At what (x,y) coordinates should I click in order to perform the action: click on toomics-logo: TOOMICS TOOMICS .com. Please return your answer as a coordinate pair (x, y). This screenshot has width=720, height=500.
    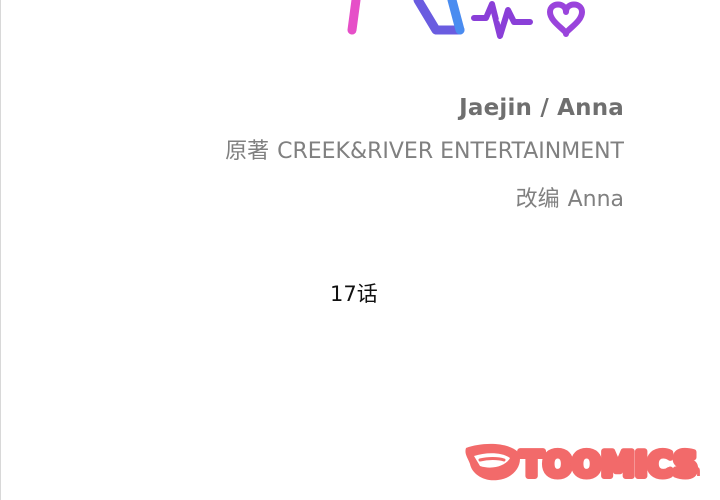
    Looking at the image, I should click on (583, 464).